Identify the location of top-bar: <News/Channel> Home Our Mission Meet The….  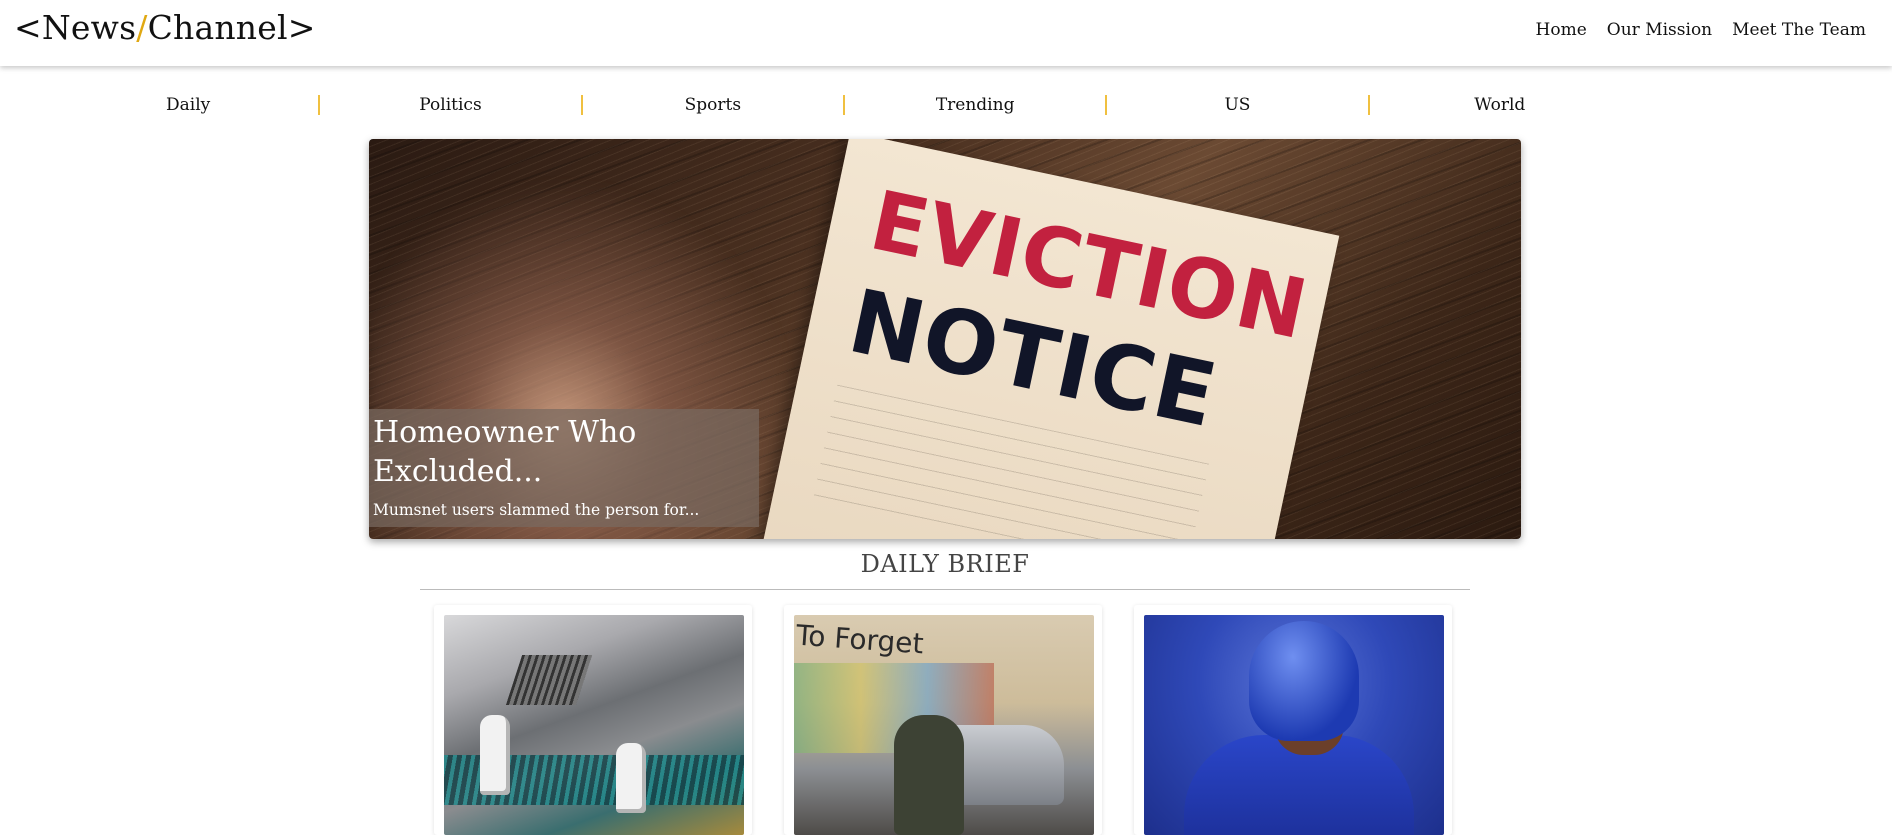
(946, 33).